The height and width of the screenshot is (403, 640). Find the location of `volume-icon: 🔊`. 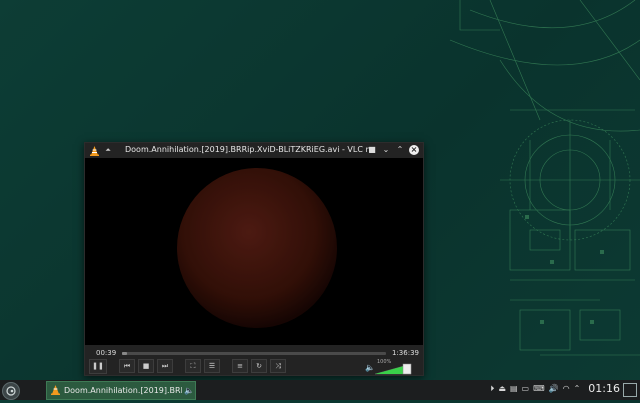

volume-icon: 🔊 is located at coordinates (554, 388).